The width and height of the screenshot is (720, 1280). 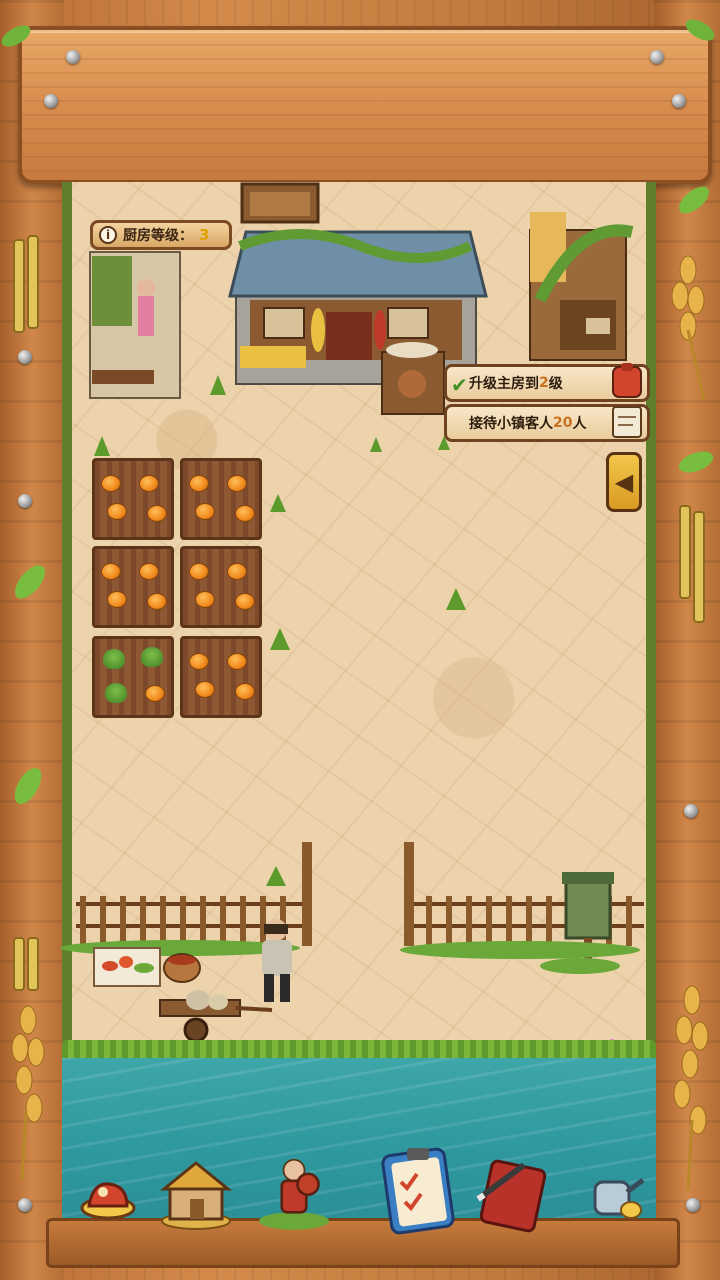 I want to click on book-pen-icon, so click(x=511, y=1196).